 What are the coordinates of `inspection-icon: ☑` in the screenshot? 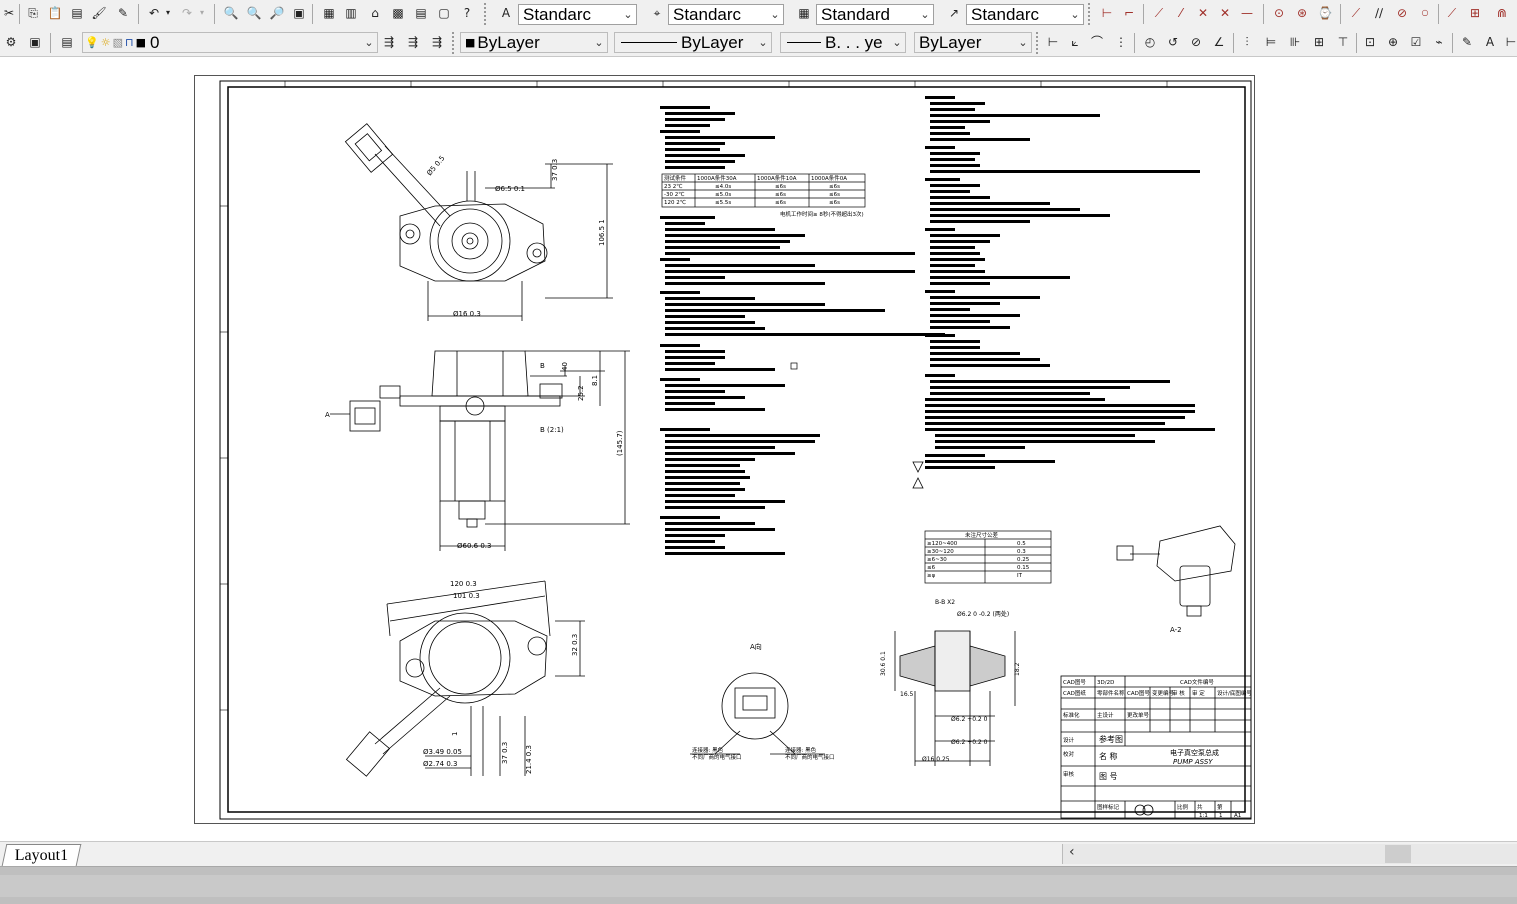 It's located at (1416, 42).